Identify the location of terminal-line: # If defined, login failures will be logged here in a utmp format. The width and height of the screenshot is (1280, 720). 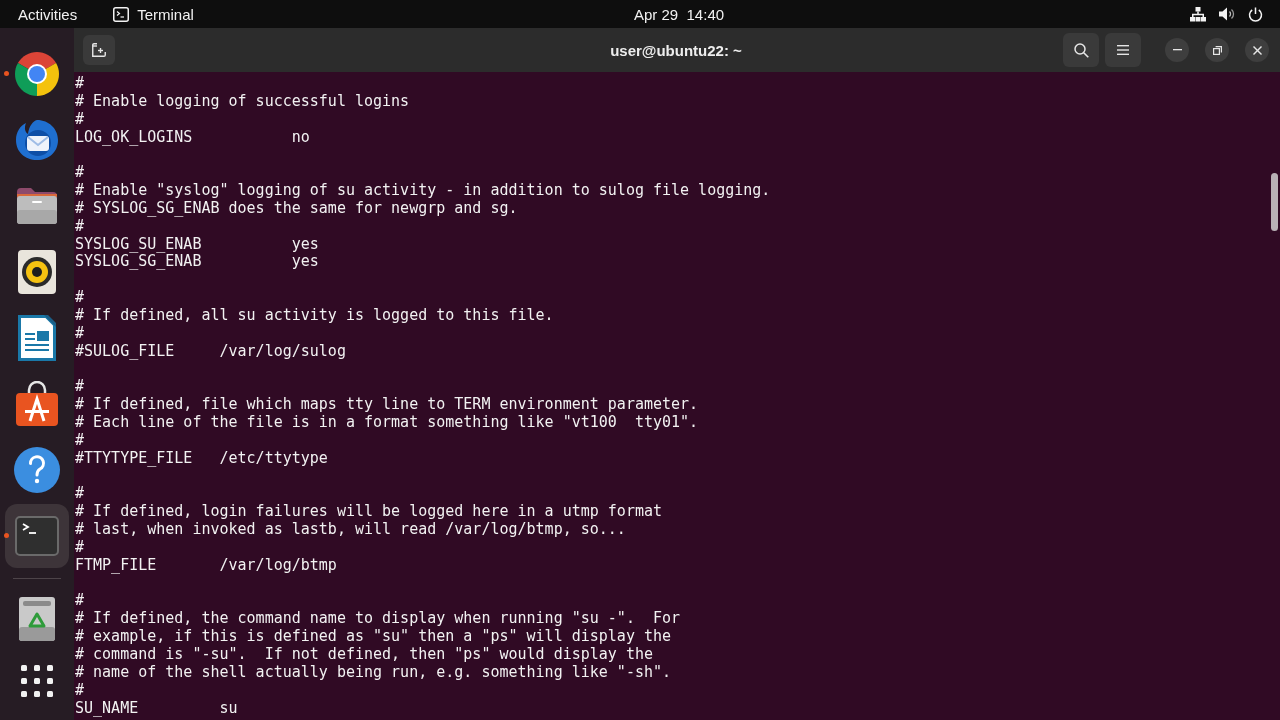
(368, 512).